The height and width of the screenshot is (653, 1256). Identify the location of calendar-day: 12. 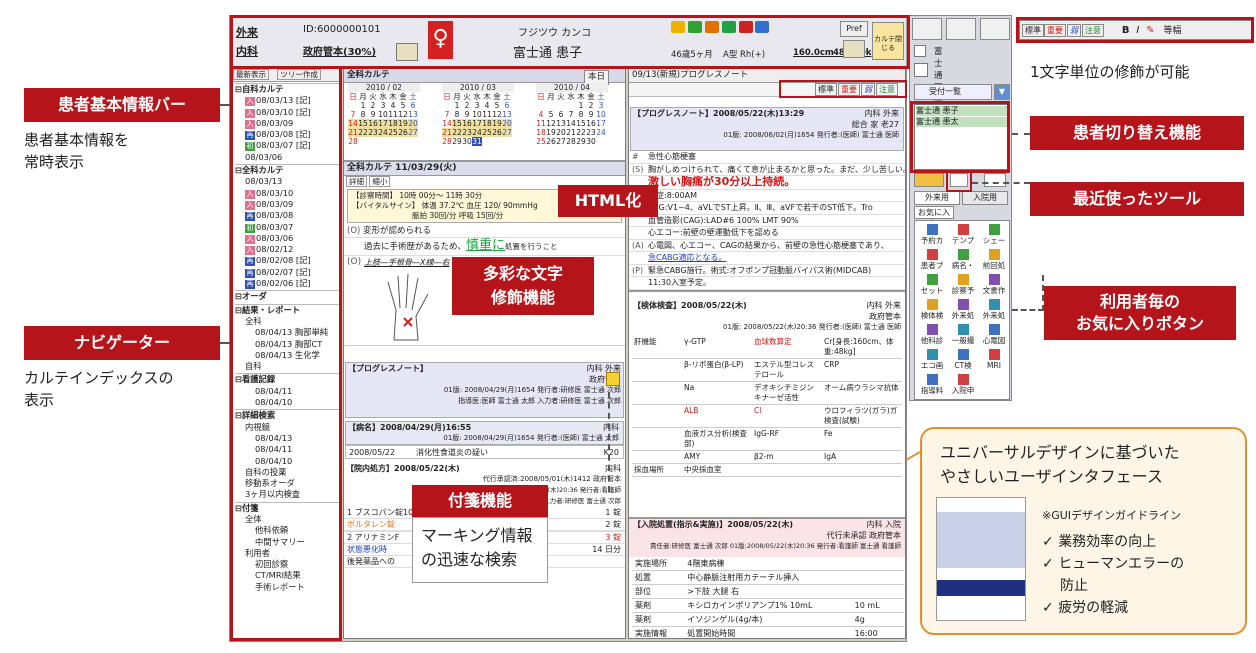
(403, 114).